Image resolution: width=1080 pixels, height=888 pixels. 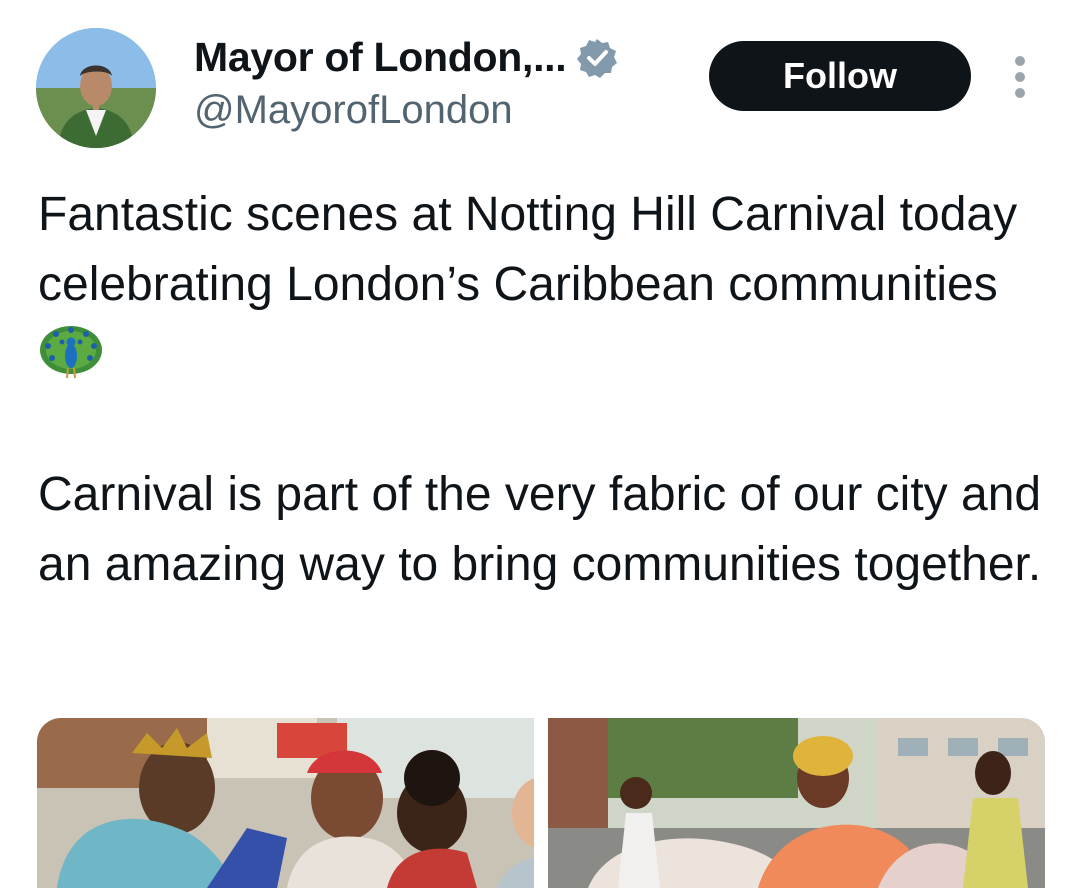 I want to click on verified-badge-icon, so click(x=597, y=58).